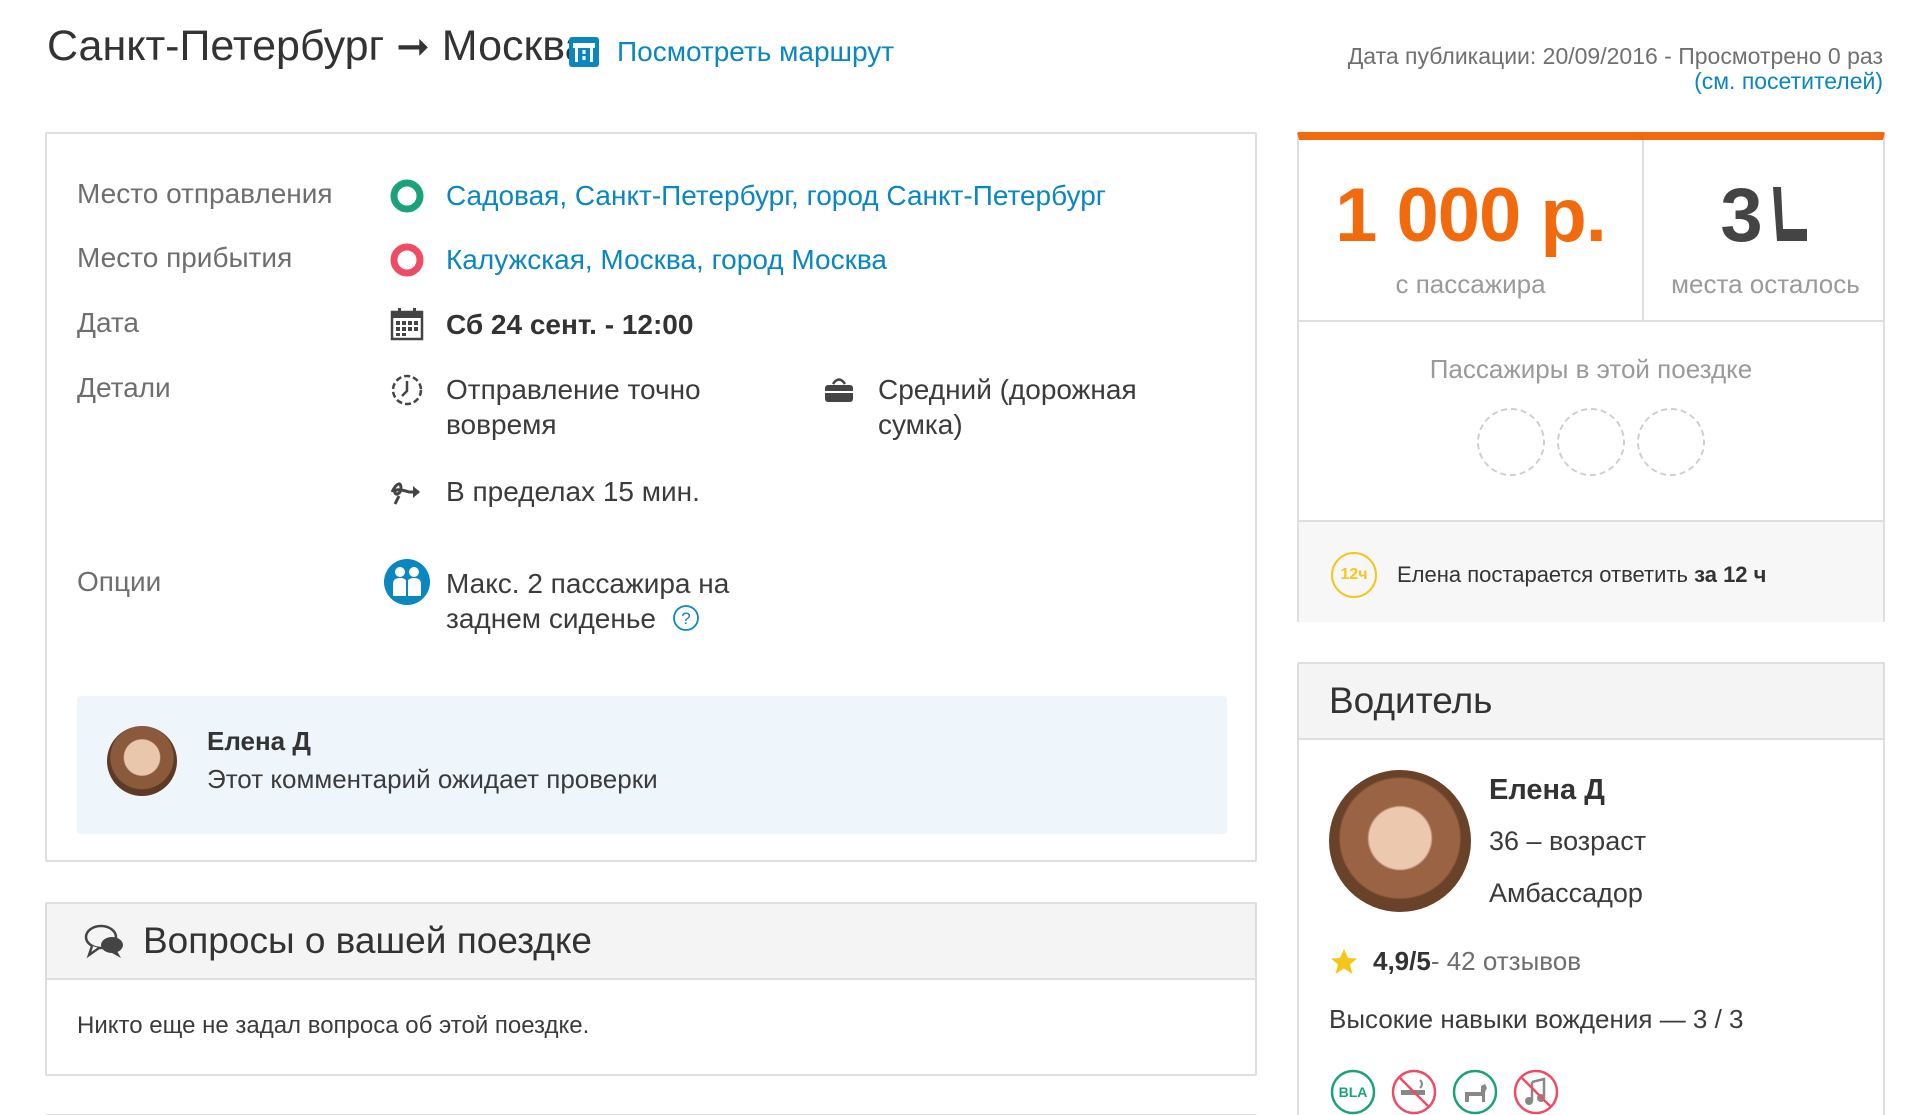 The width and height of the screenshot is (1920, 1115). I want to click on bla-icon: BLA, so click(1353, 1092).